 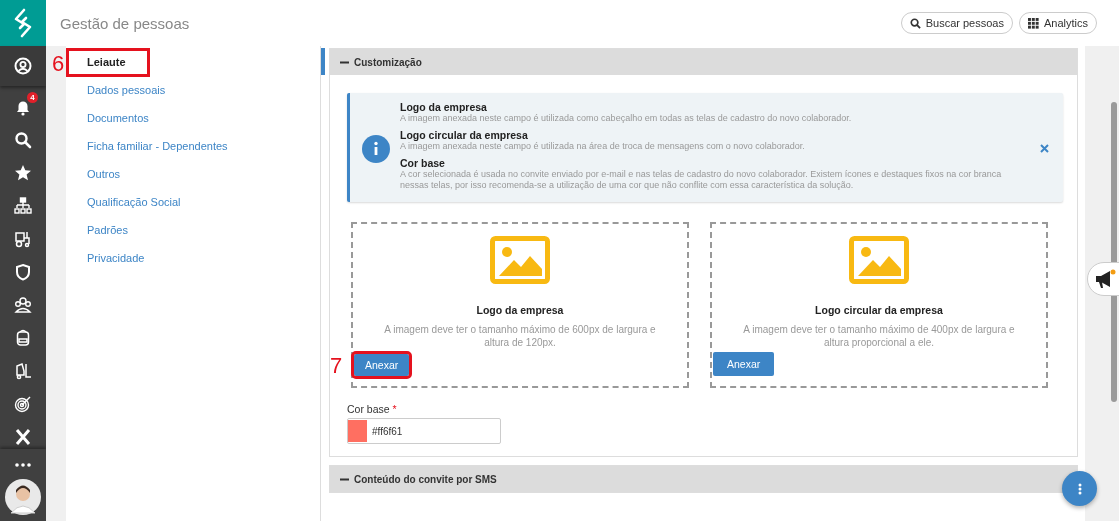 What do you see at coordinates (424, 431) in the screenshot?
I see `color-input: #ff6f61` at bounding box center [424, 431].